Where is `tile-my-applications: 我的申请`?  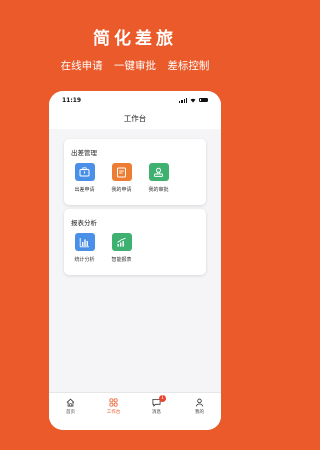 tile-my-applications: 我的申请 is located at coordinates (121, 178).